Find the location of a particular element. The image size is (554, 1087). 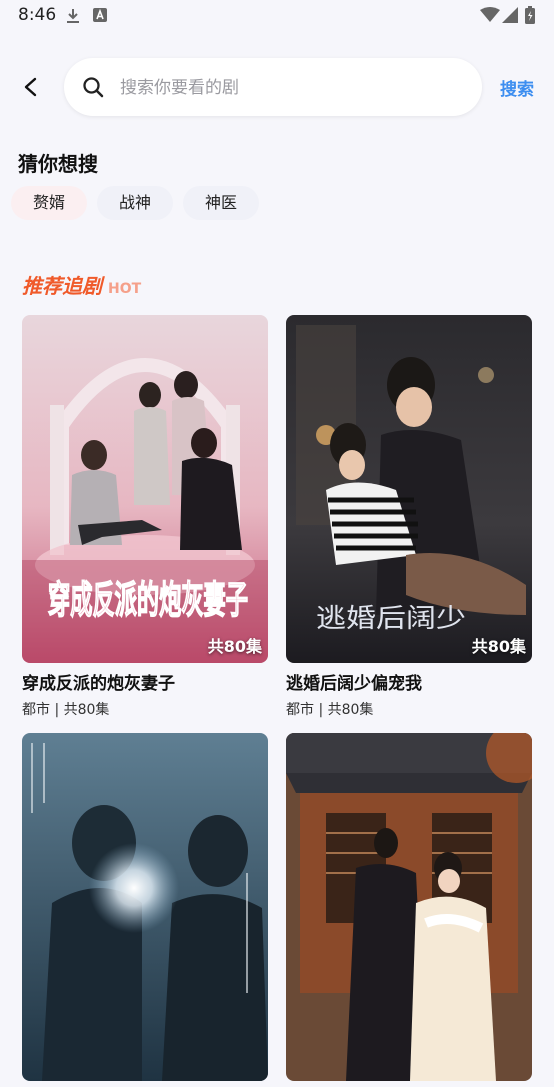

drama-poster: 逃婚后阔少 共80集 is located at coordinates (409, 489).